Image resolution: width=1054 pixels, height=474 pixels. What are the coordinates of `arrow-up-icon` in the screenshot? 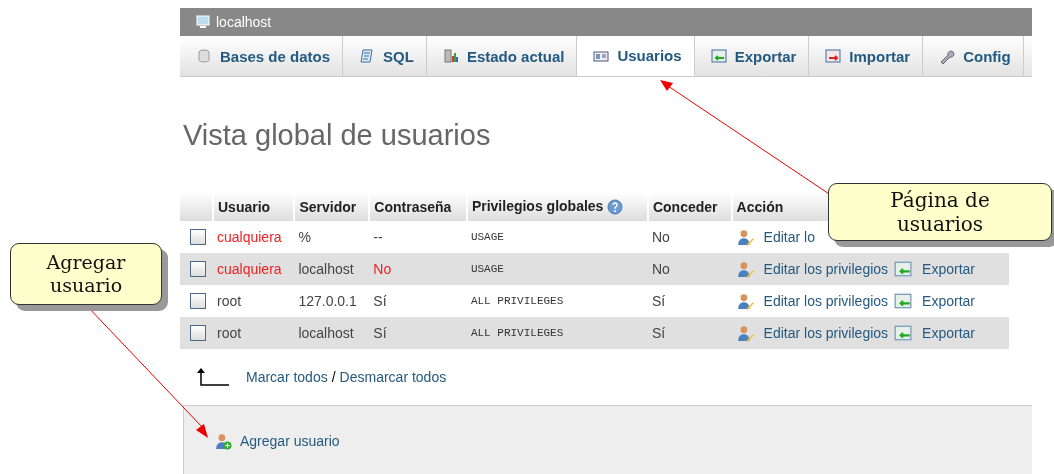 It's located at (213, 377).